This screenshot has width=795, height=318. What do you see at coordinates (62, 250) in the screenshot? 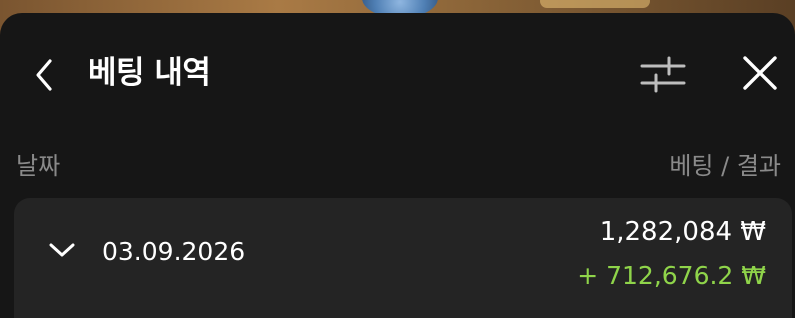
I see `chevron-down-icon` at bounding box center [62, 250].